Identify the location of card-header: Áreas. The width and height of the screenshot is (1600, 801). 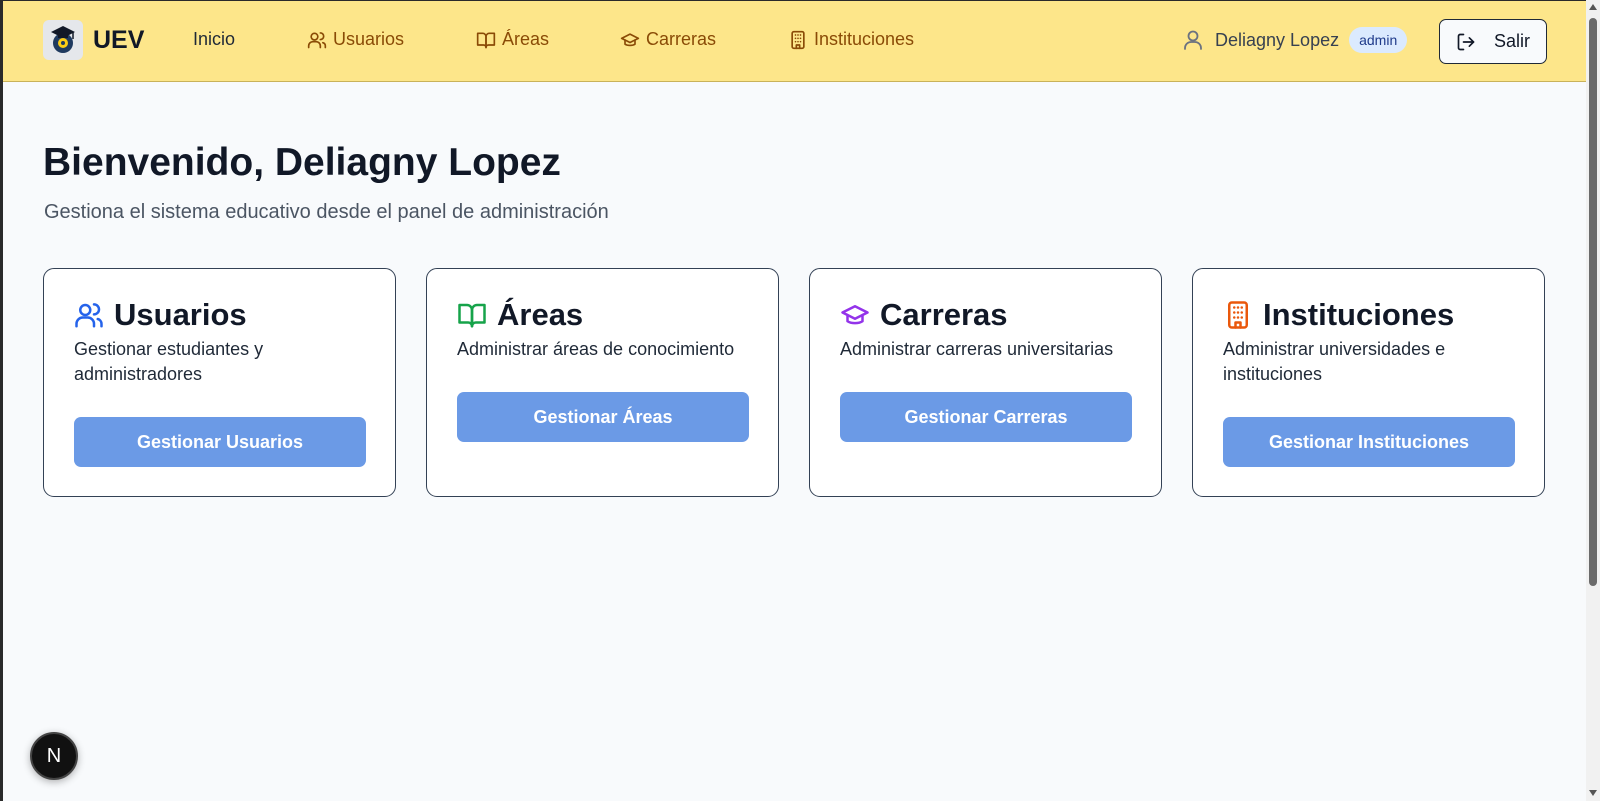
(520, 315).